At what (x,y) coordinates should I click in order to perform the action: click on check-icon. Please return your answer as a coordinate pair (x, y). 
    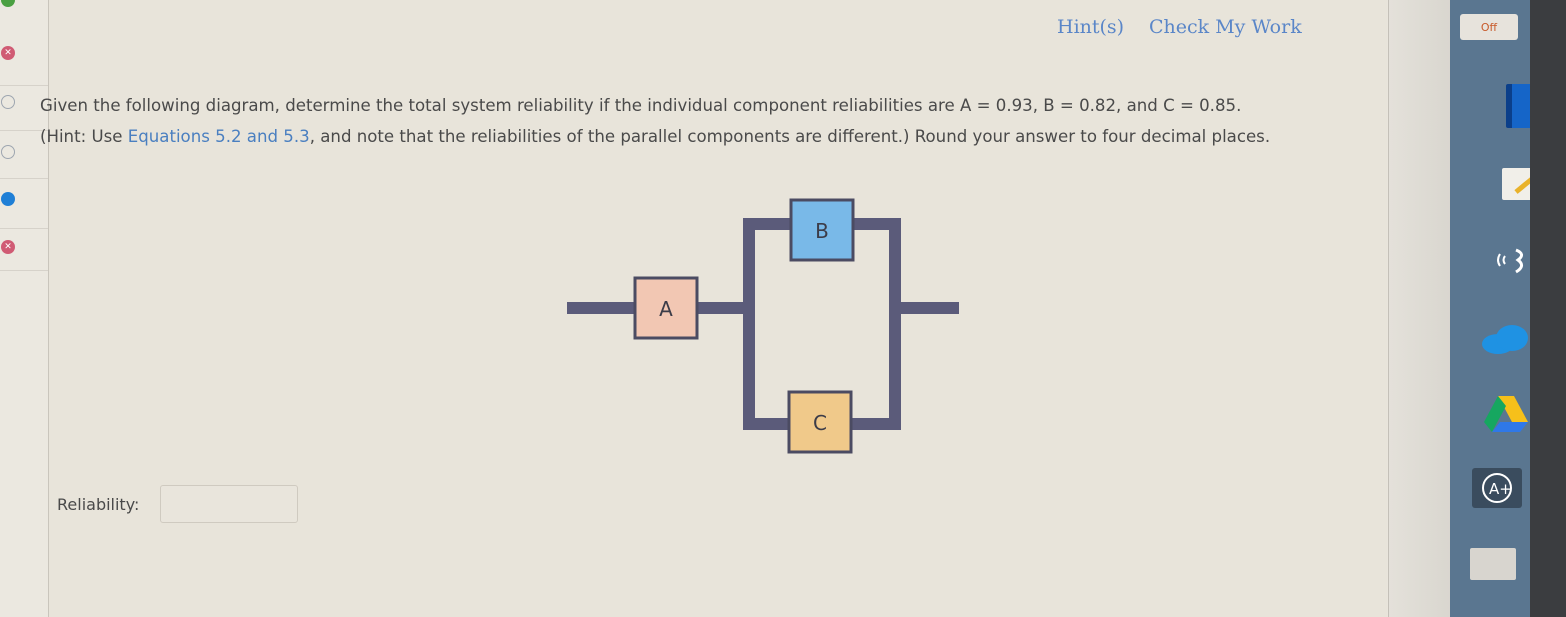
    Looking at the image, I should click on (8, 3).